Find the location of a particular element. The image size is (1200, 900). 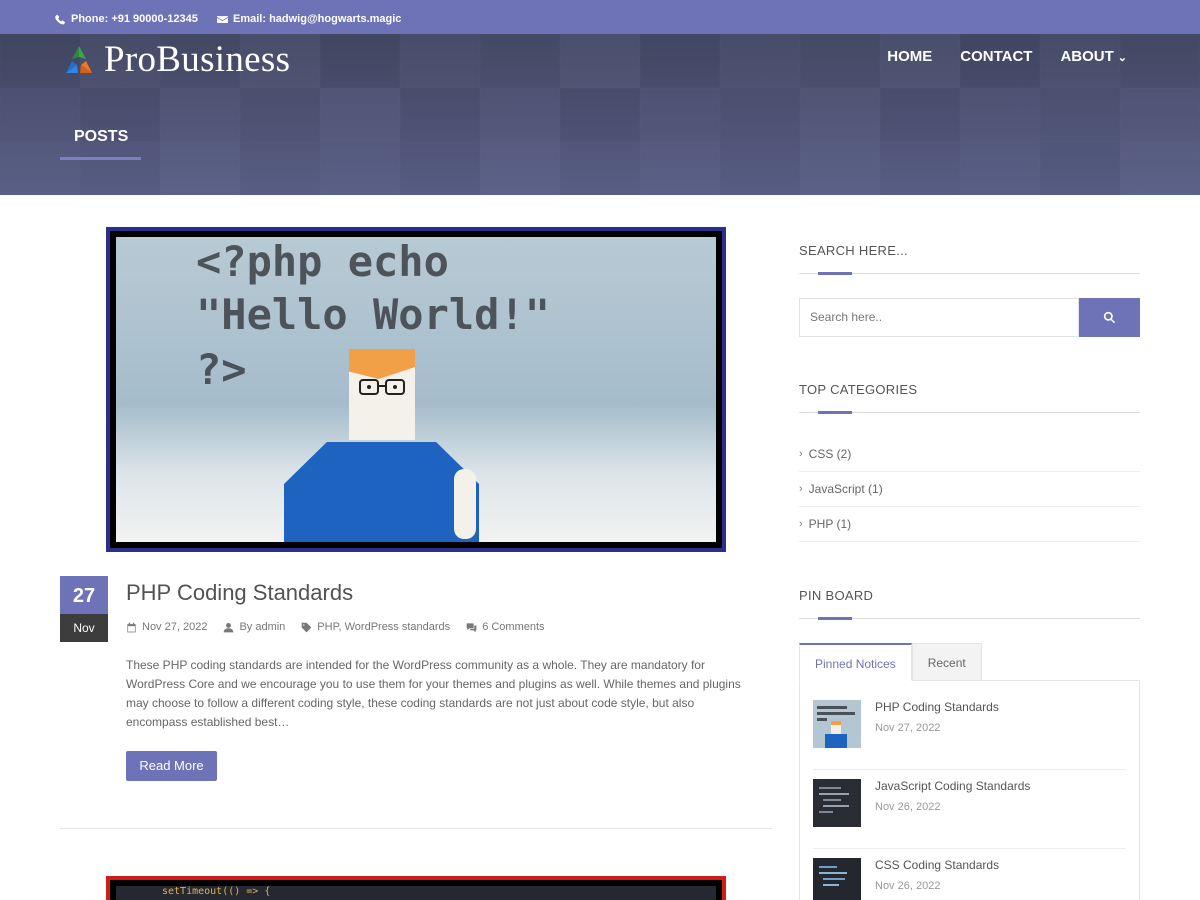

meta-comments-text: 6 Comments is located at coordinates (513, 627).